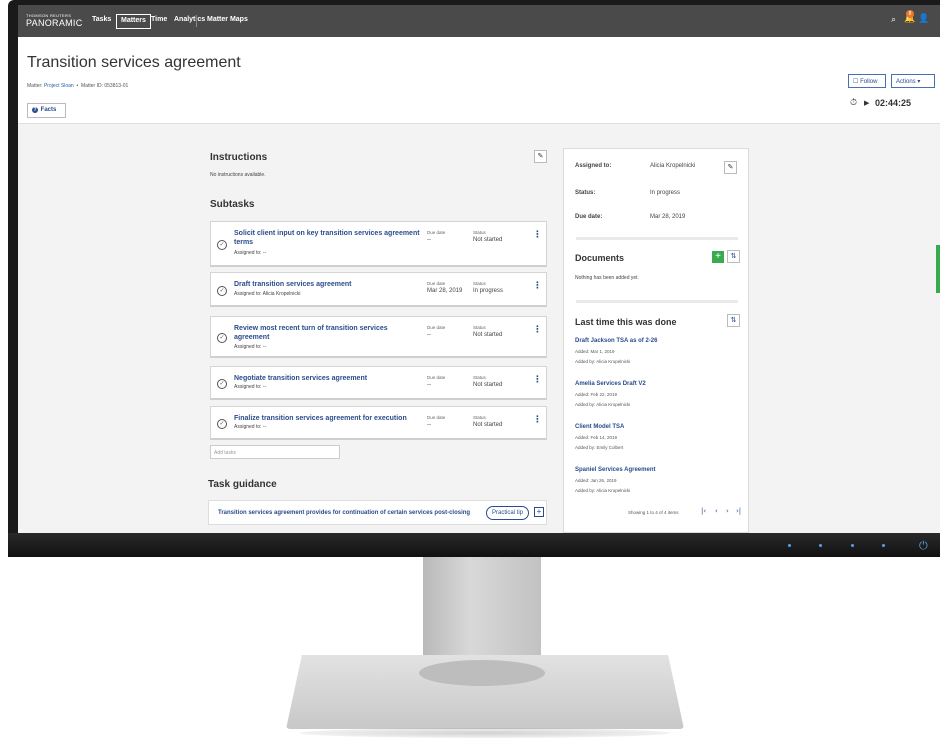  I want to click on nav-matters: Matters, so click(133, 21).